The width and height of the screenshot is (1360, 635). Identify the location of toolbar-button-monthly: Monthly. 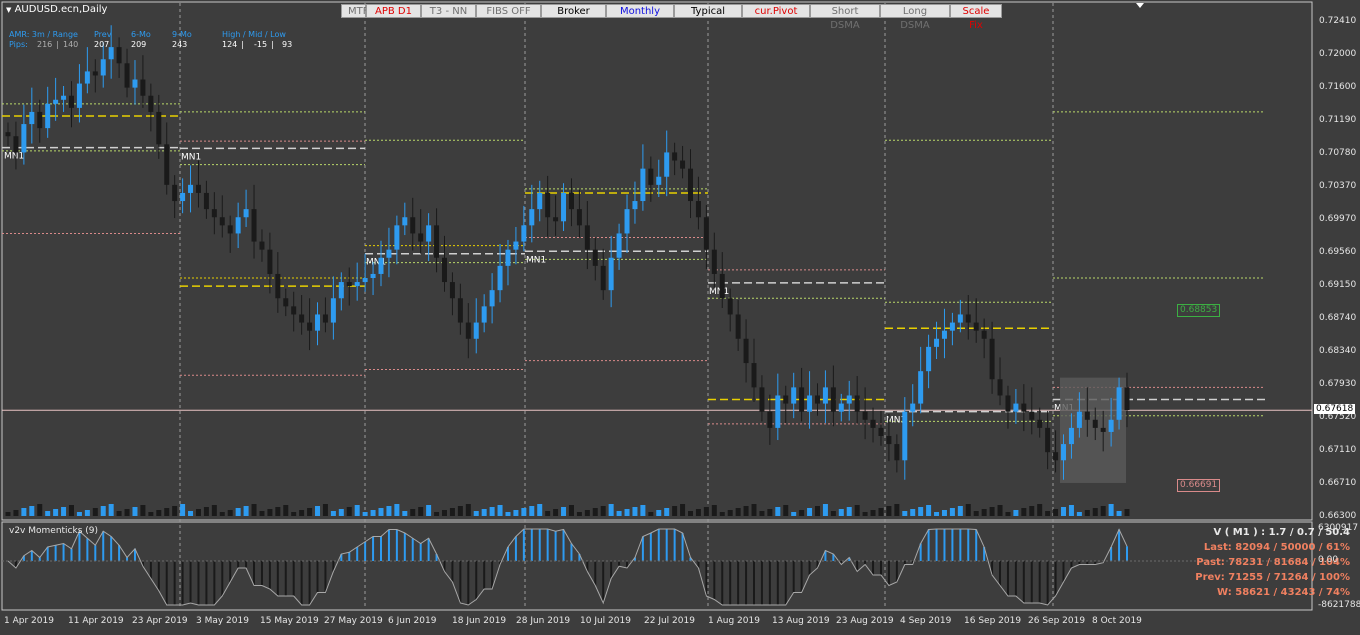
(640, 11).